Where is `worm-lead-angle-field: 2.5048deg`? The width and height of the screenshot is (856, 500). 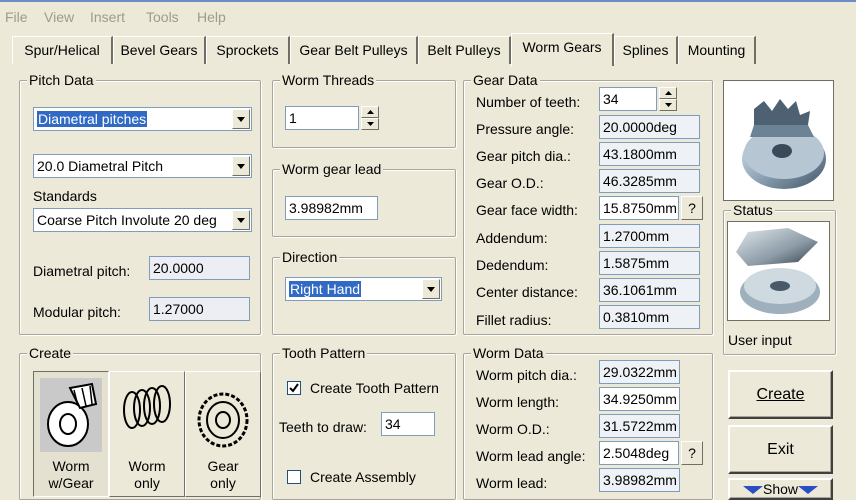
worm-lead-angle-field: 2.5048deg is located at coordinates (639, 453).